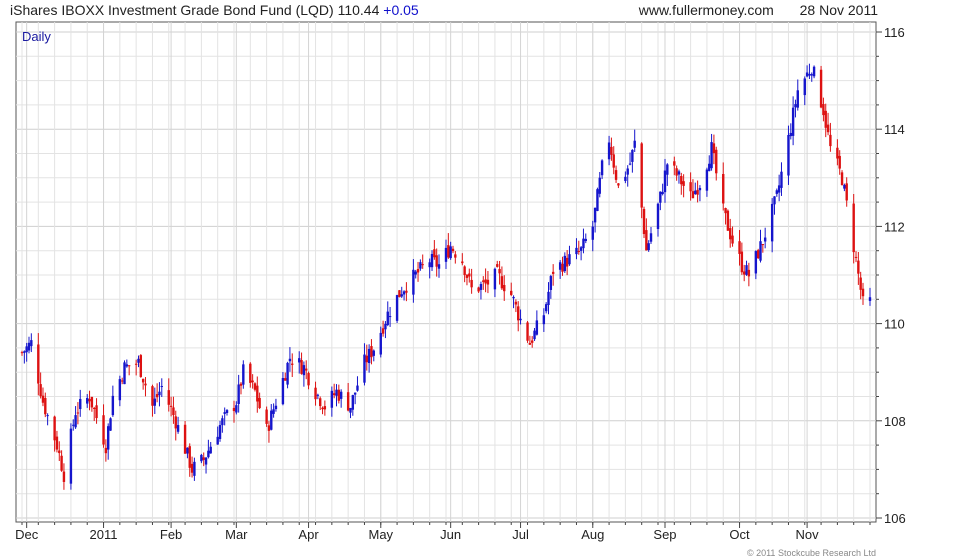  Describe the element at coordinates (27, 534) in the screenshot. I see `x-tick-label: Dec` at that location.